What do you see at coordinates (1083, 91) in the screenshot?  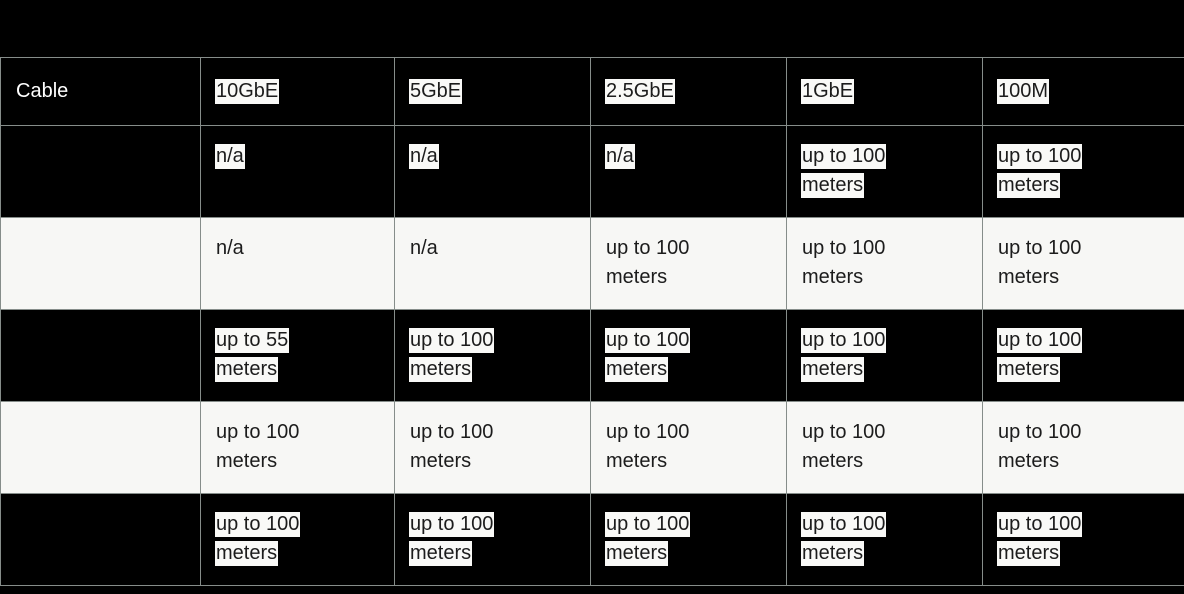 I see `column-header-100m: 100M` at bounding box center [1083, 91].